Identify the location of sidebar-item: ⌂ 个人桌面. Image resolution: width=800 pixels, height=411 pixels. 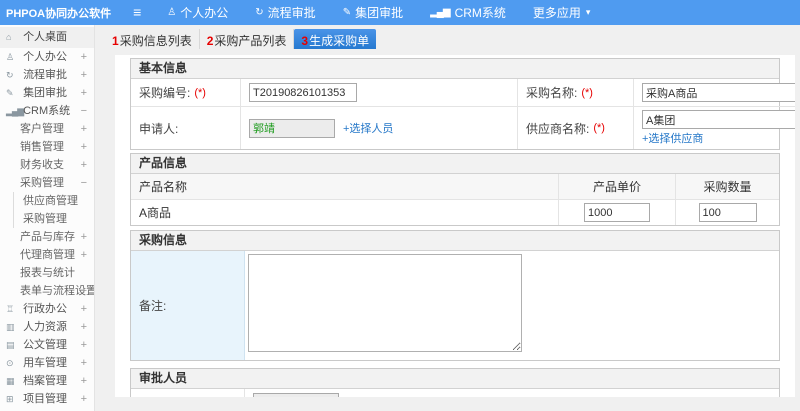
(47, 37).